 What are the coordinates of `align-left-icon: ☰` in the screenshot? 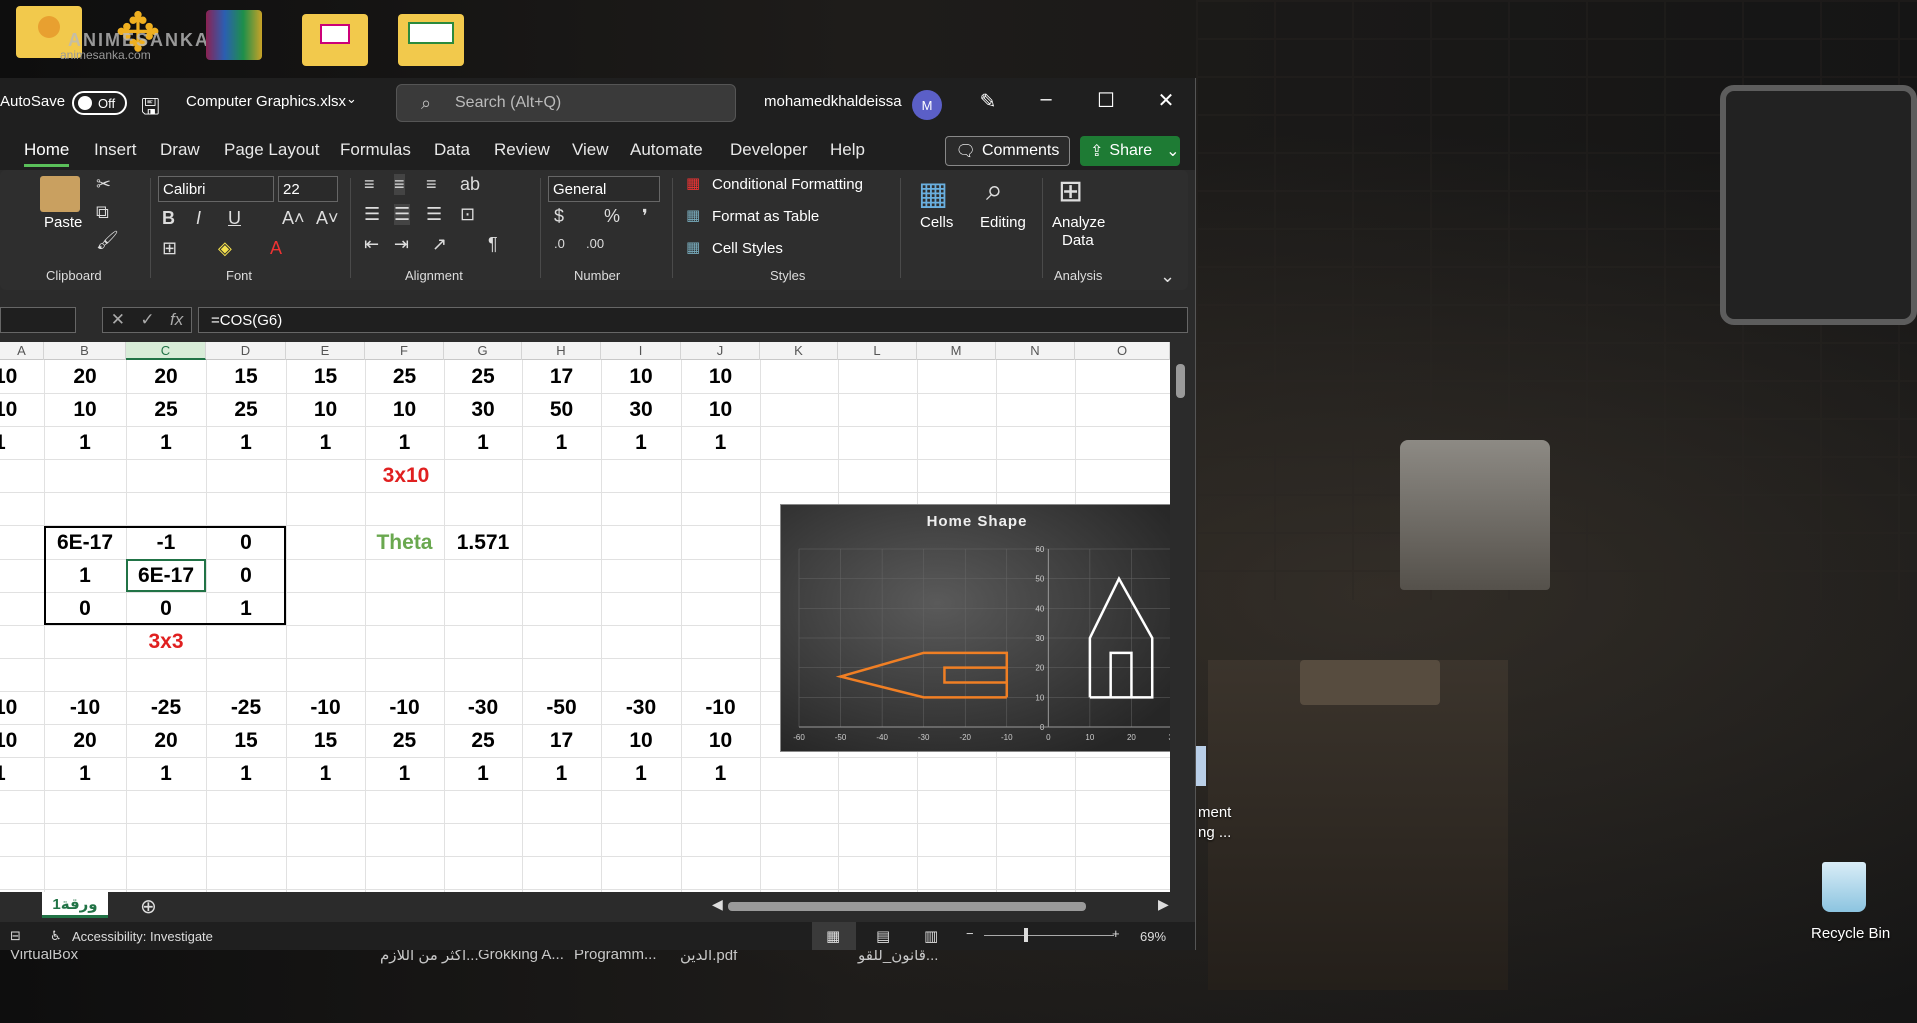 It's located at (372, 214).